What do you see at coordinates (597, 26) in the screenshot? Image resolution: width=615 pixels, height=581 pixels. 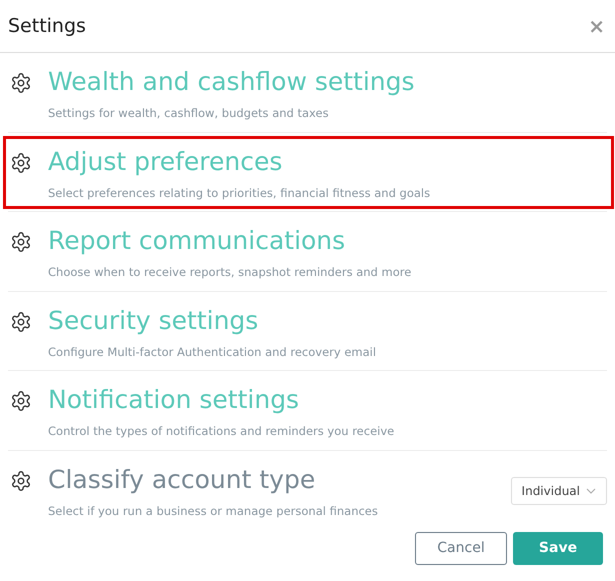 I see `close-button: ×` at bounding box center [597, 26].